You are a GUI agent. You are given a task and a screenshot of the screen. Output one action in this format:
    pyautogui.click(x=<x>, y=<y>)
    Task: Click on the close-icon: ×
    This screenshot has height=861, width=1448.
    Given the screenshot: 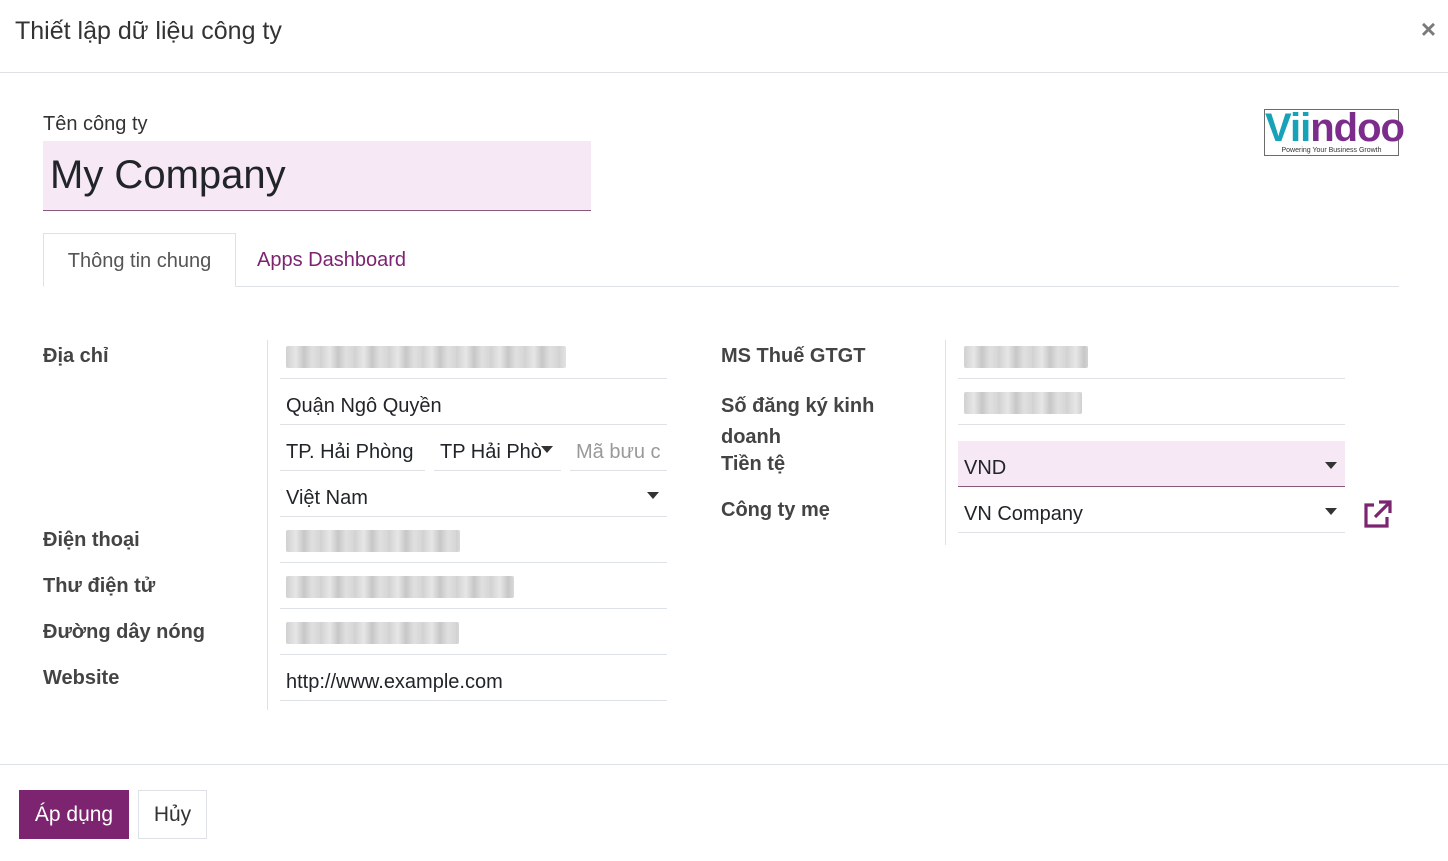 What is the action you would take?
    pyautogui.click(x=1428, y=29)
    